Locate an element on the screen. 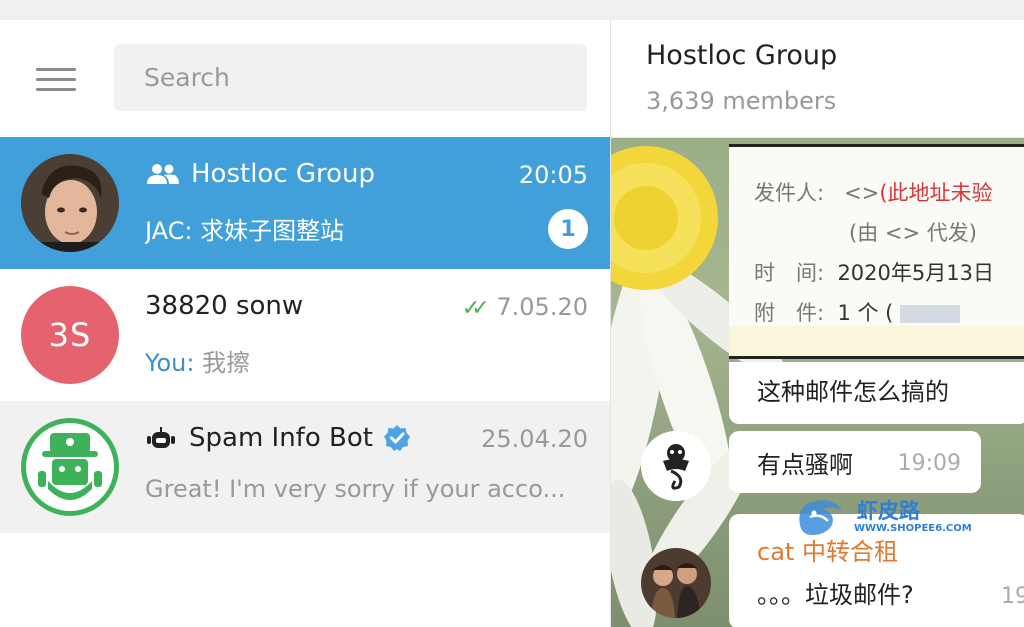 Image resolution: width=1024 pixels, height=627 pixels. message-text: 。。。垃圾邮件? is located at coordinates (835, 595).